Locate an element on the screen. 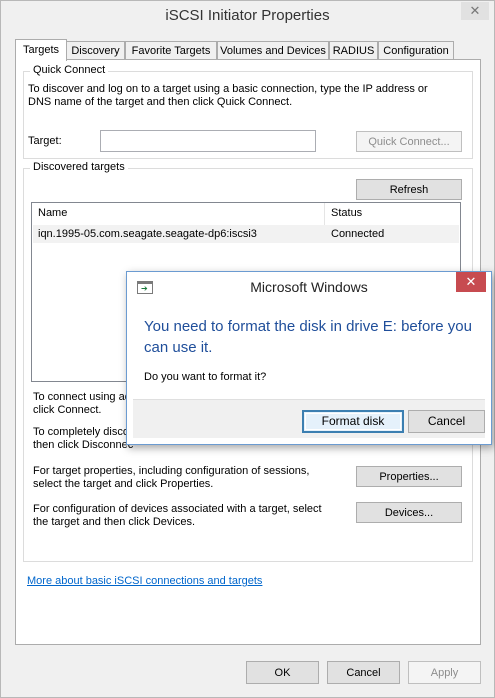 The height and width of the screenshot is (698, 495). dialog-close-button: ✕ is located at coordinates (471, 282).